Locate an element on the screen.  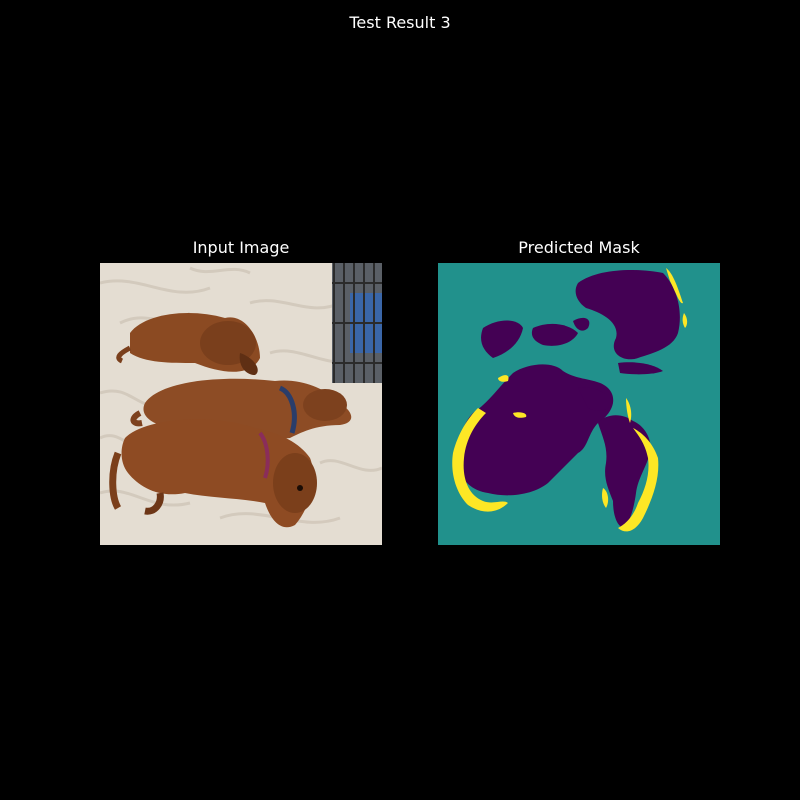
input-image is located at coordinates (241, 404).